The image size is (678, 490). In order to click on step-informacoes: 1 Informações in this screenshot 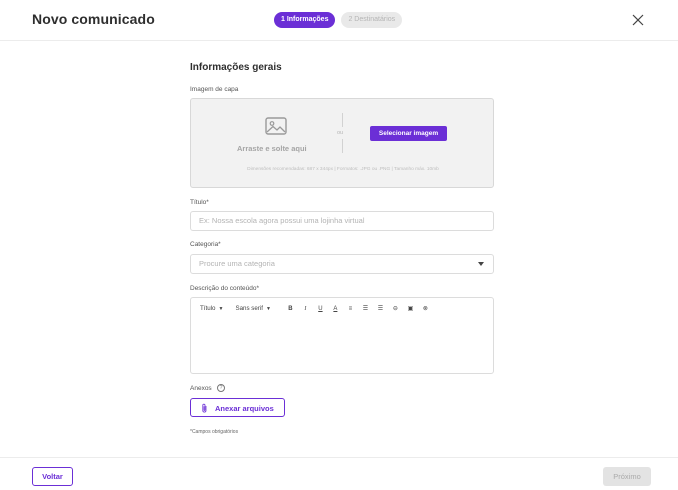, I will do `click(305, 20)`.